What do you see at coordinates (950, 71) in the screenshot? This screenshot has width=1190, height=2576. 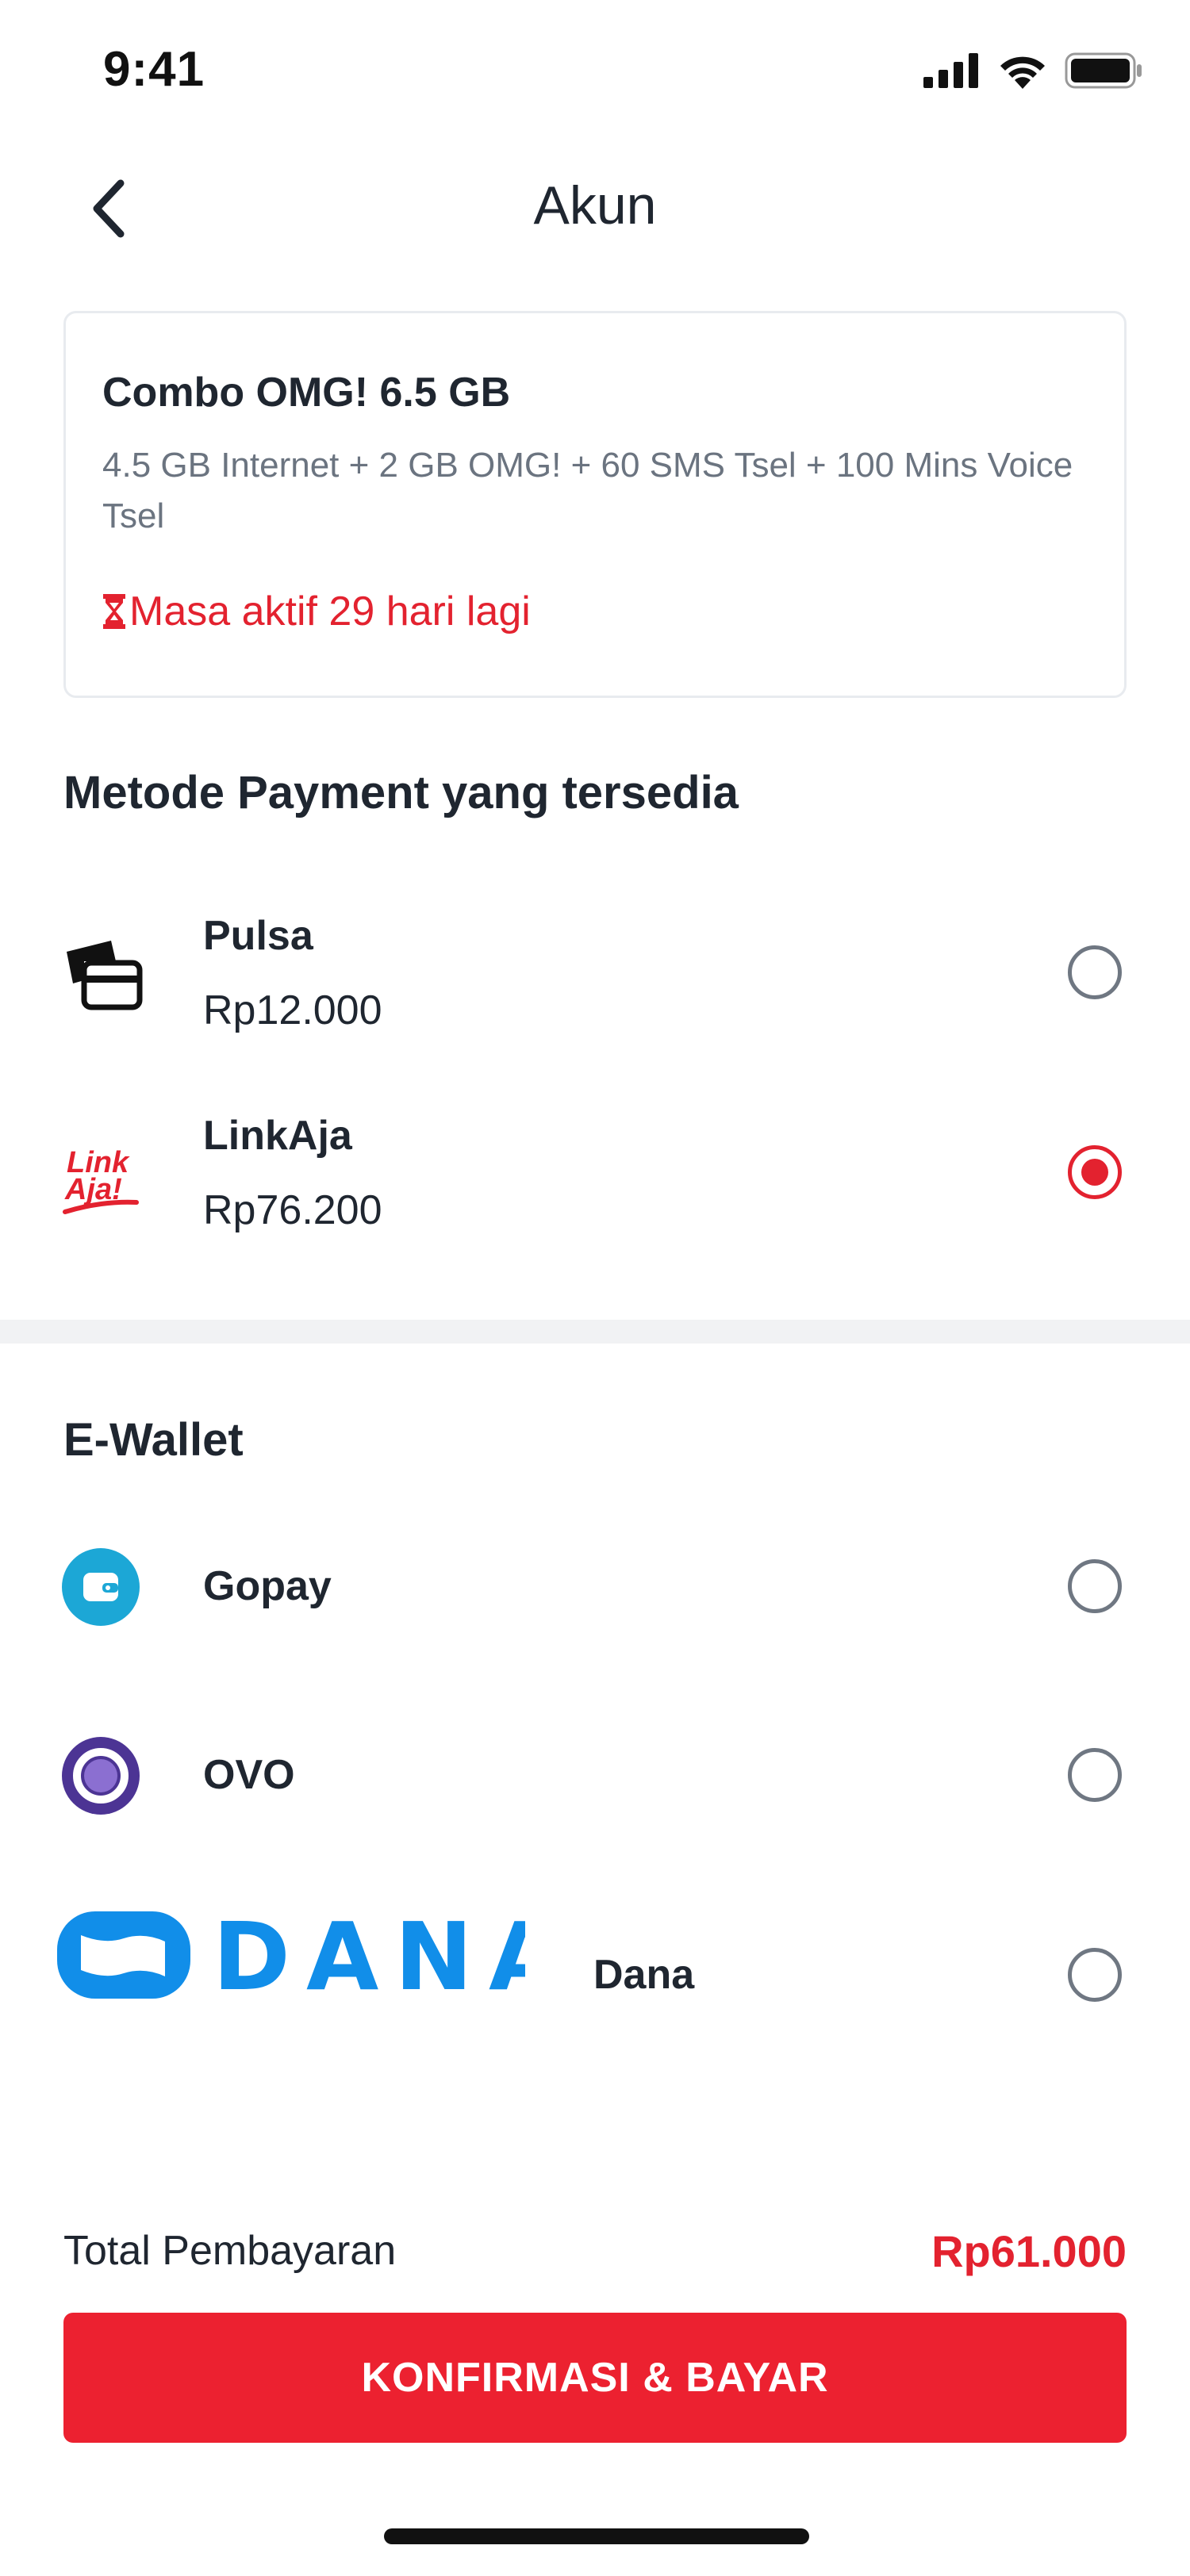 I see `signal-icon` at bounding box center [950, 71].